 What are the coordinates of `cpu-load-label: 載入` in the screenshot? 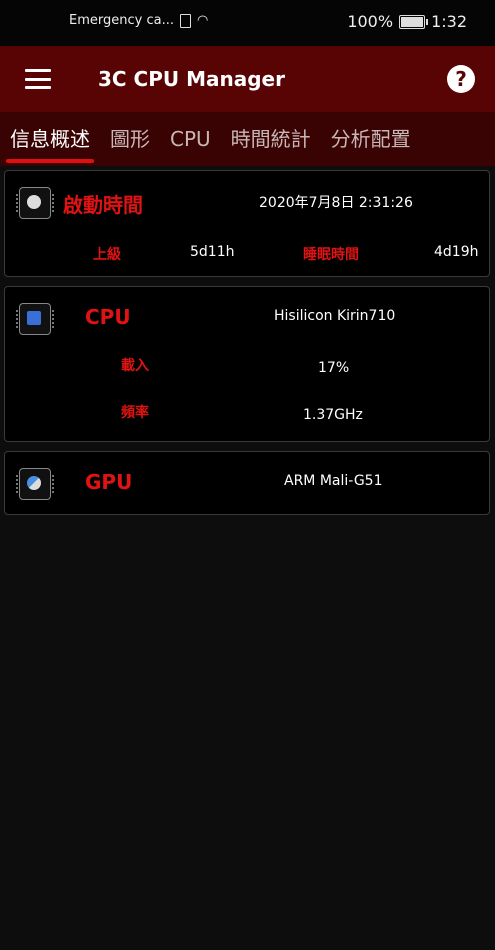 It's located at (135, 366).